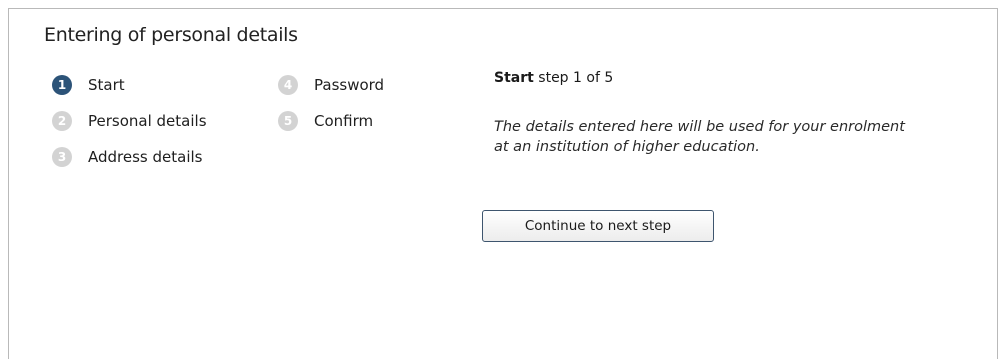 The width and height of the screenshot is (999, 359). I want to click on step-label: Confirm, so click(344, 121).